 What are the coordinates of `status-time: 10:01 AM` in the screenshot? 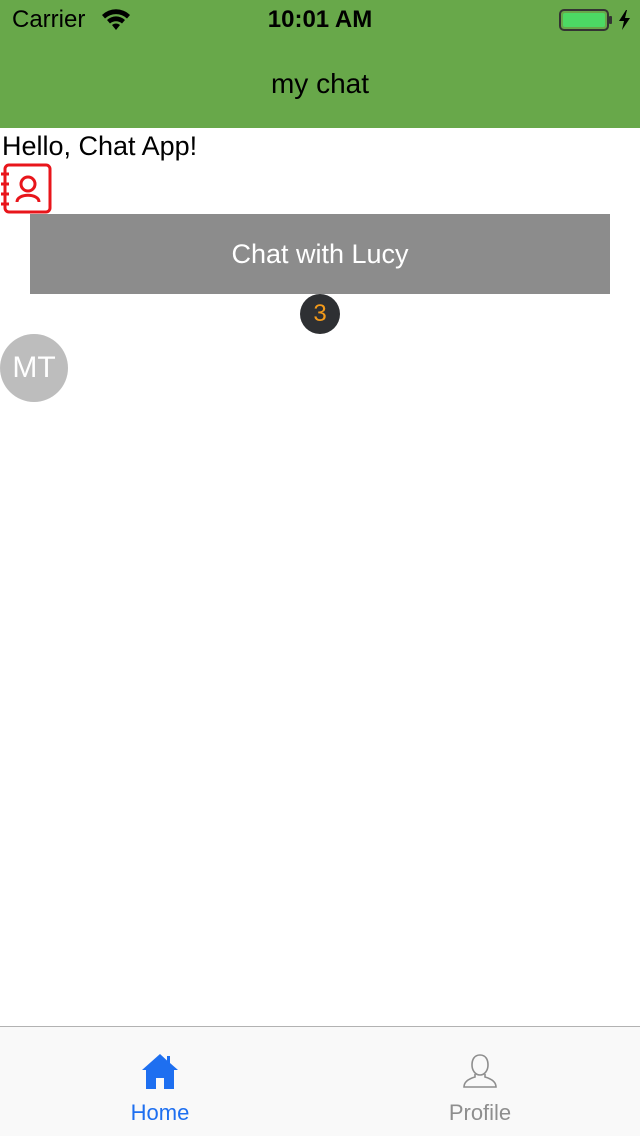 It's located at (320, 19).